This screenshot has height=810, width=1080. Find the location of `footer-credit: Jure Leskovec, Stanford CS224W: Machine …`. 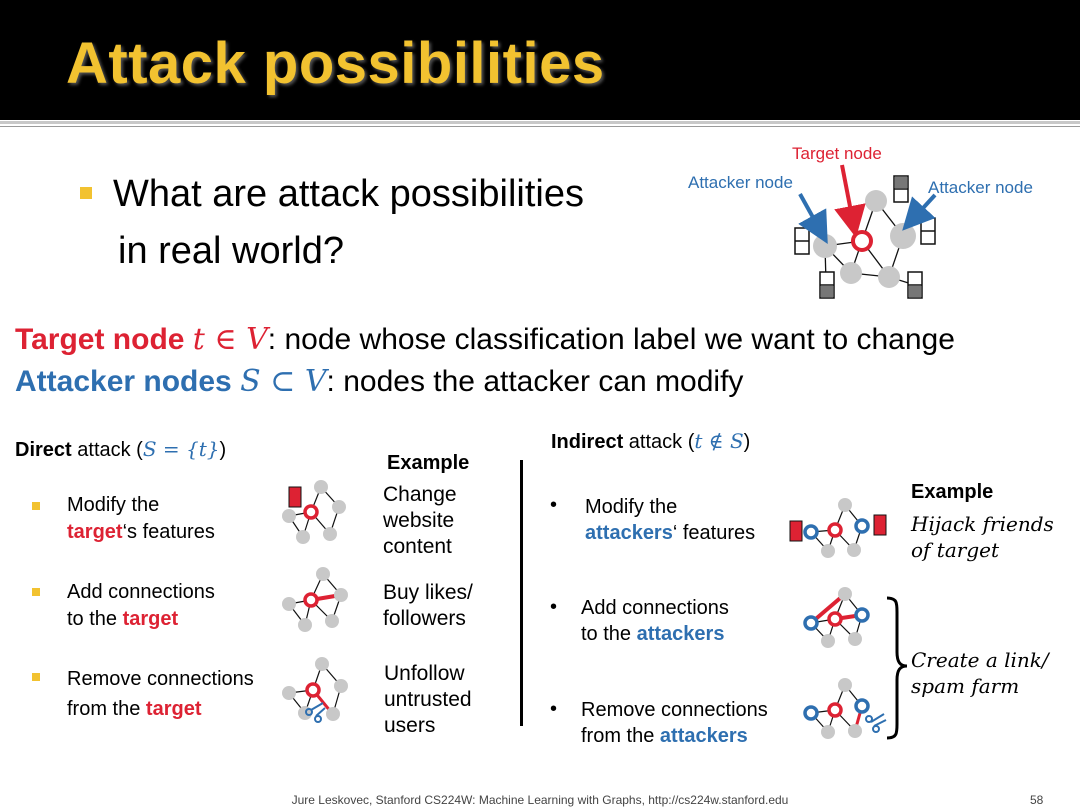

footer-credit: Jure Leskovec, Stanford CS224W: Machine … is located at coordinates (540, 800).